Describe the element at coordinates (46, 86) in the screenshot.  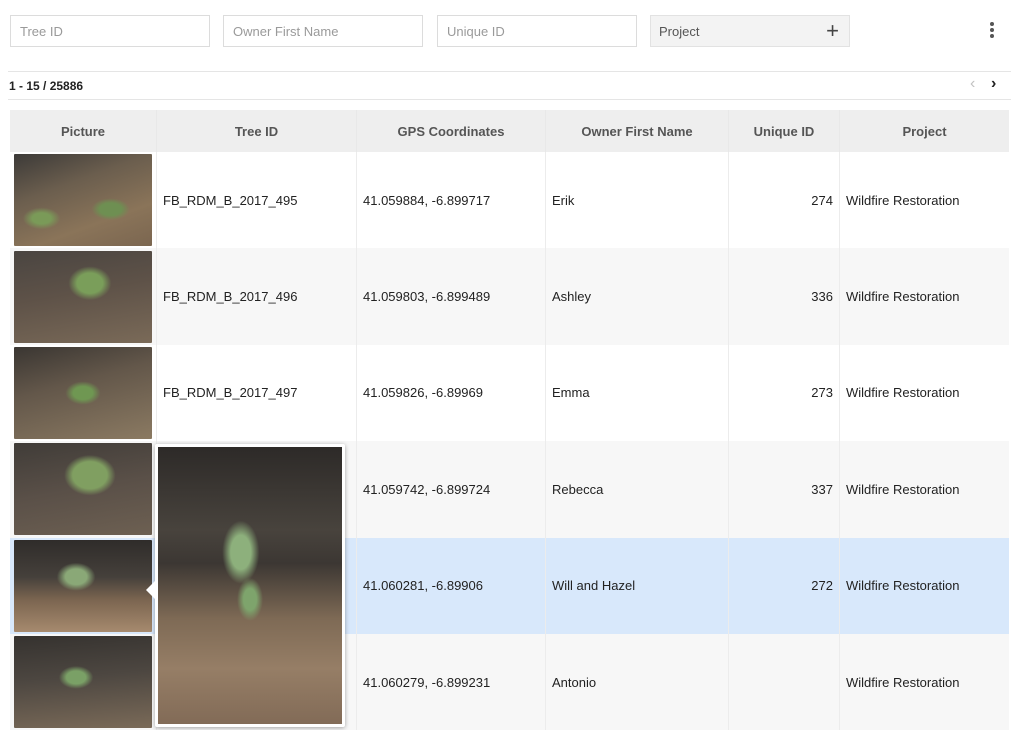
I see `pagination-range: 1 - 15 / 25886` at that location.